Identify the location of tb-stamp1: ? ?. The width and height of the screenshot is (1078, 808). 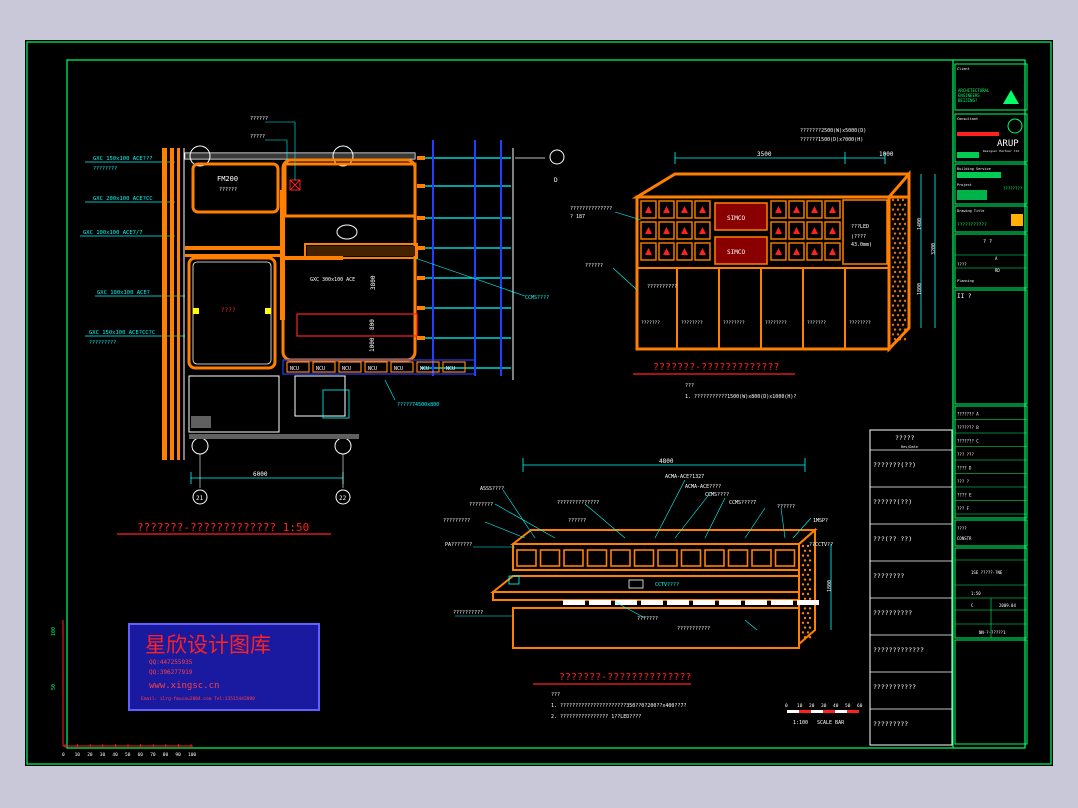
(987, 242).